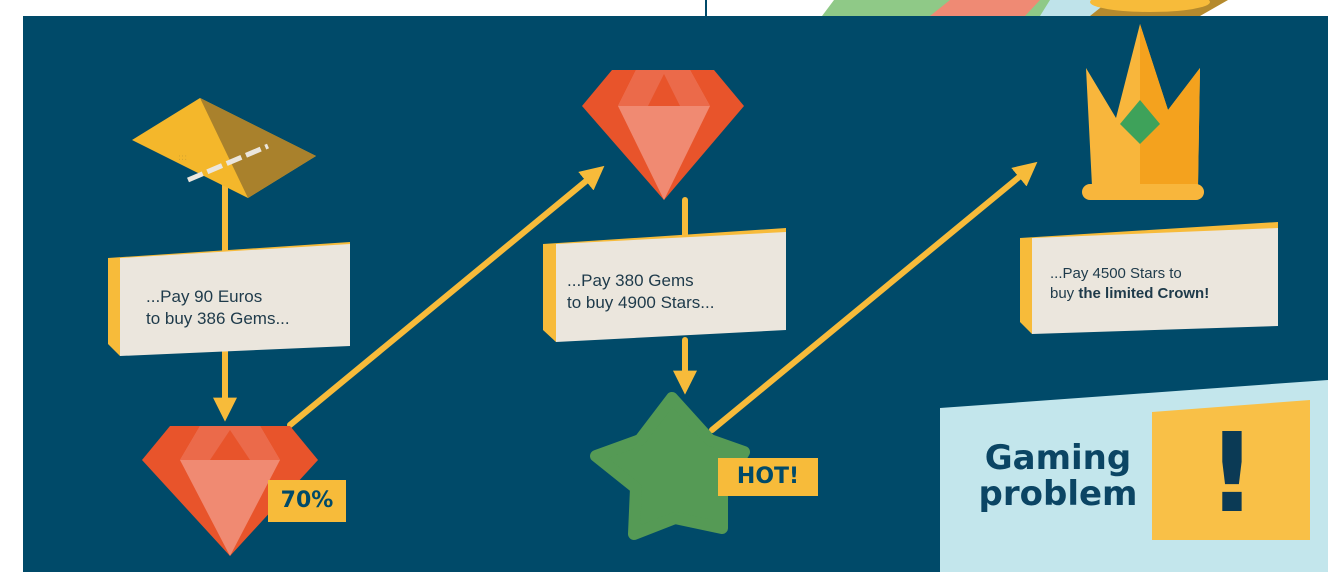 This screenshot has width=1328, height=572. Describe the element at coordinates (1058, 494) in the screenshot. I see `warning-line-2: problem` at that location.